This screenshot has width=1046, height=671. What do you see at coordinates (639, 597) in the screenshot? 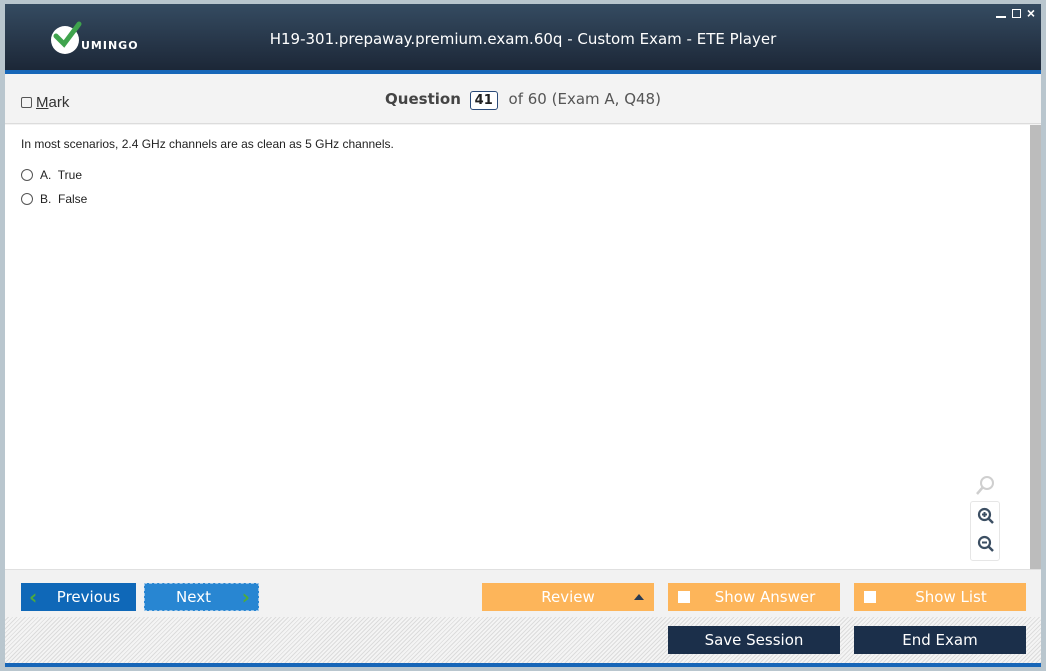
I see `caret-up-icon` at bounding box center [639, 597].